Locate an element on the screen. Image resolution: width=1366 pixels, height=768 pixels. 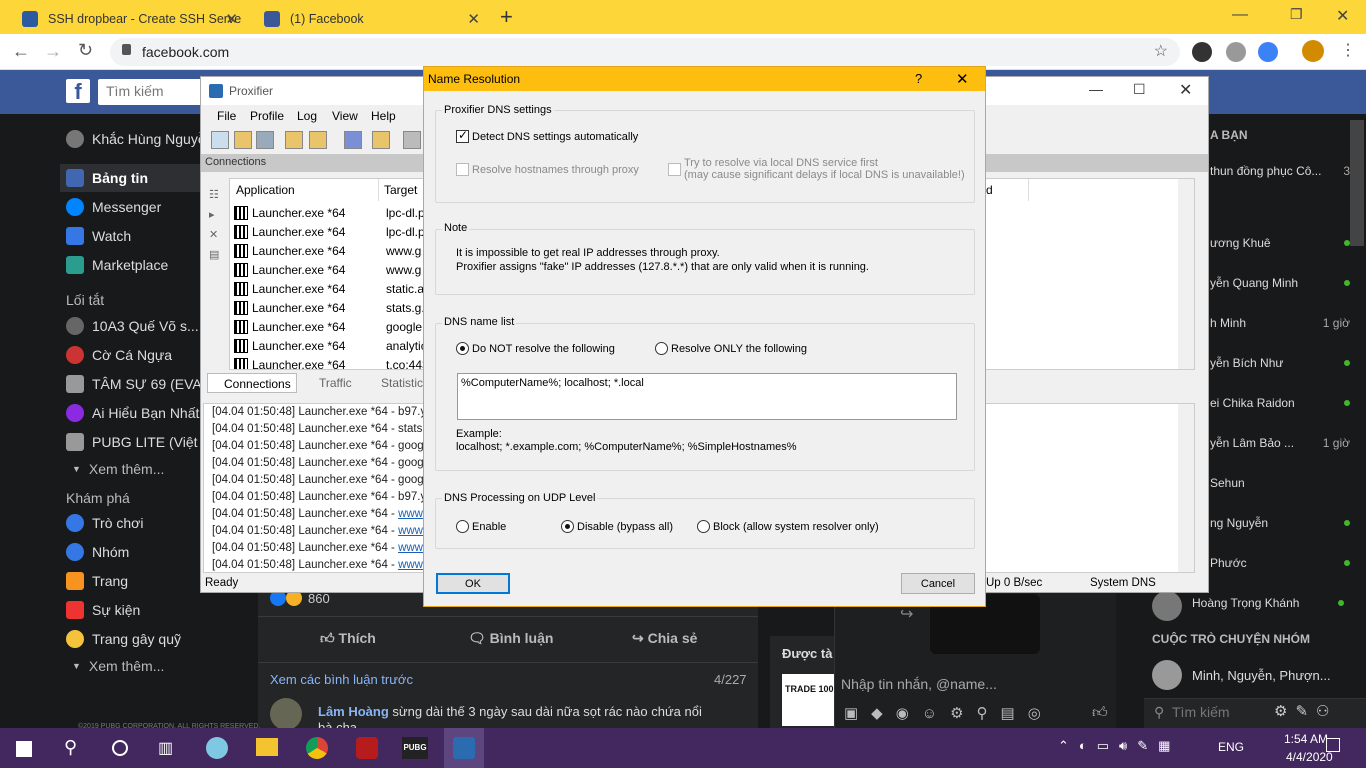
contacts-search-input: Tìm kiếm is located at coordinates (1201, 712).